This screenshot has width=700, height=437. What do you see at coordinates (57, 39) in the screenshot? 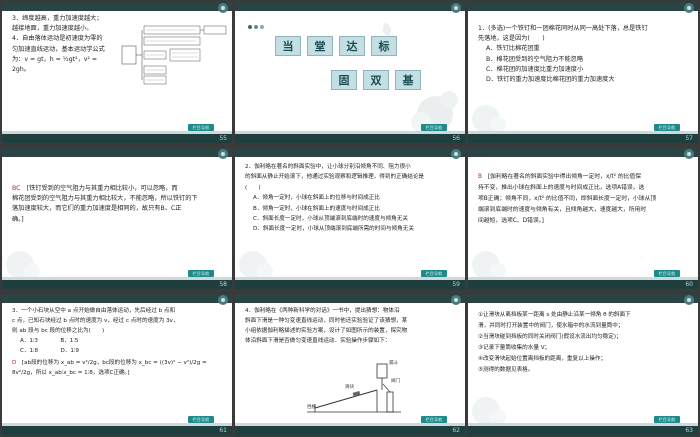
I see `text-line: 4．自由落体运动是初速度为零的` at bounding box center [57, 39].